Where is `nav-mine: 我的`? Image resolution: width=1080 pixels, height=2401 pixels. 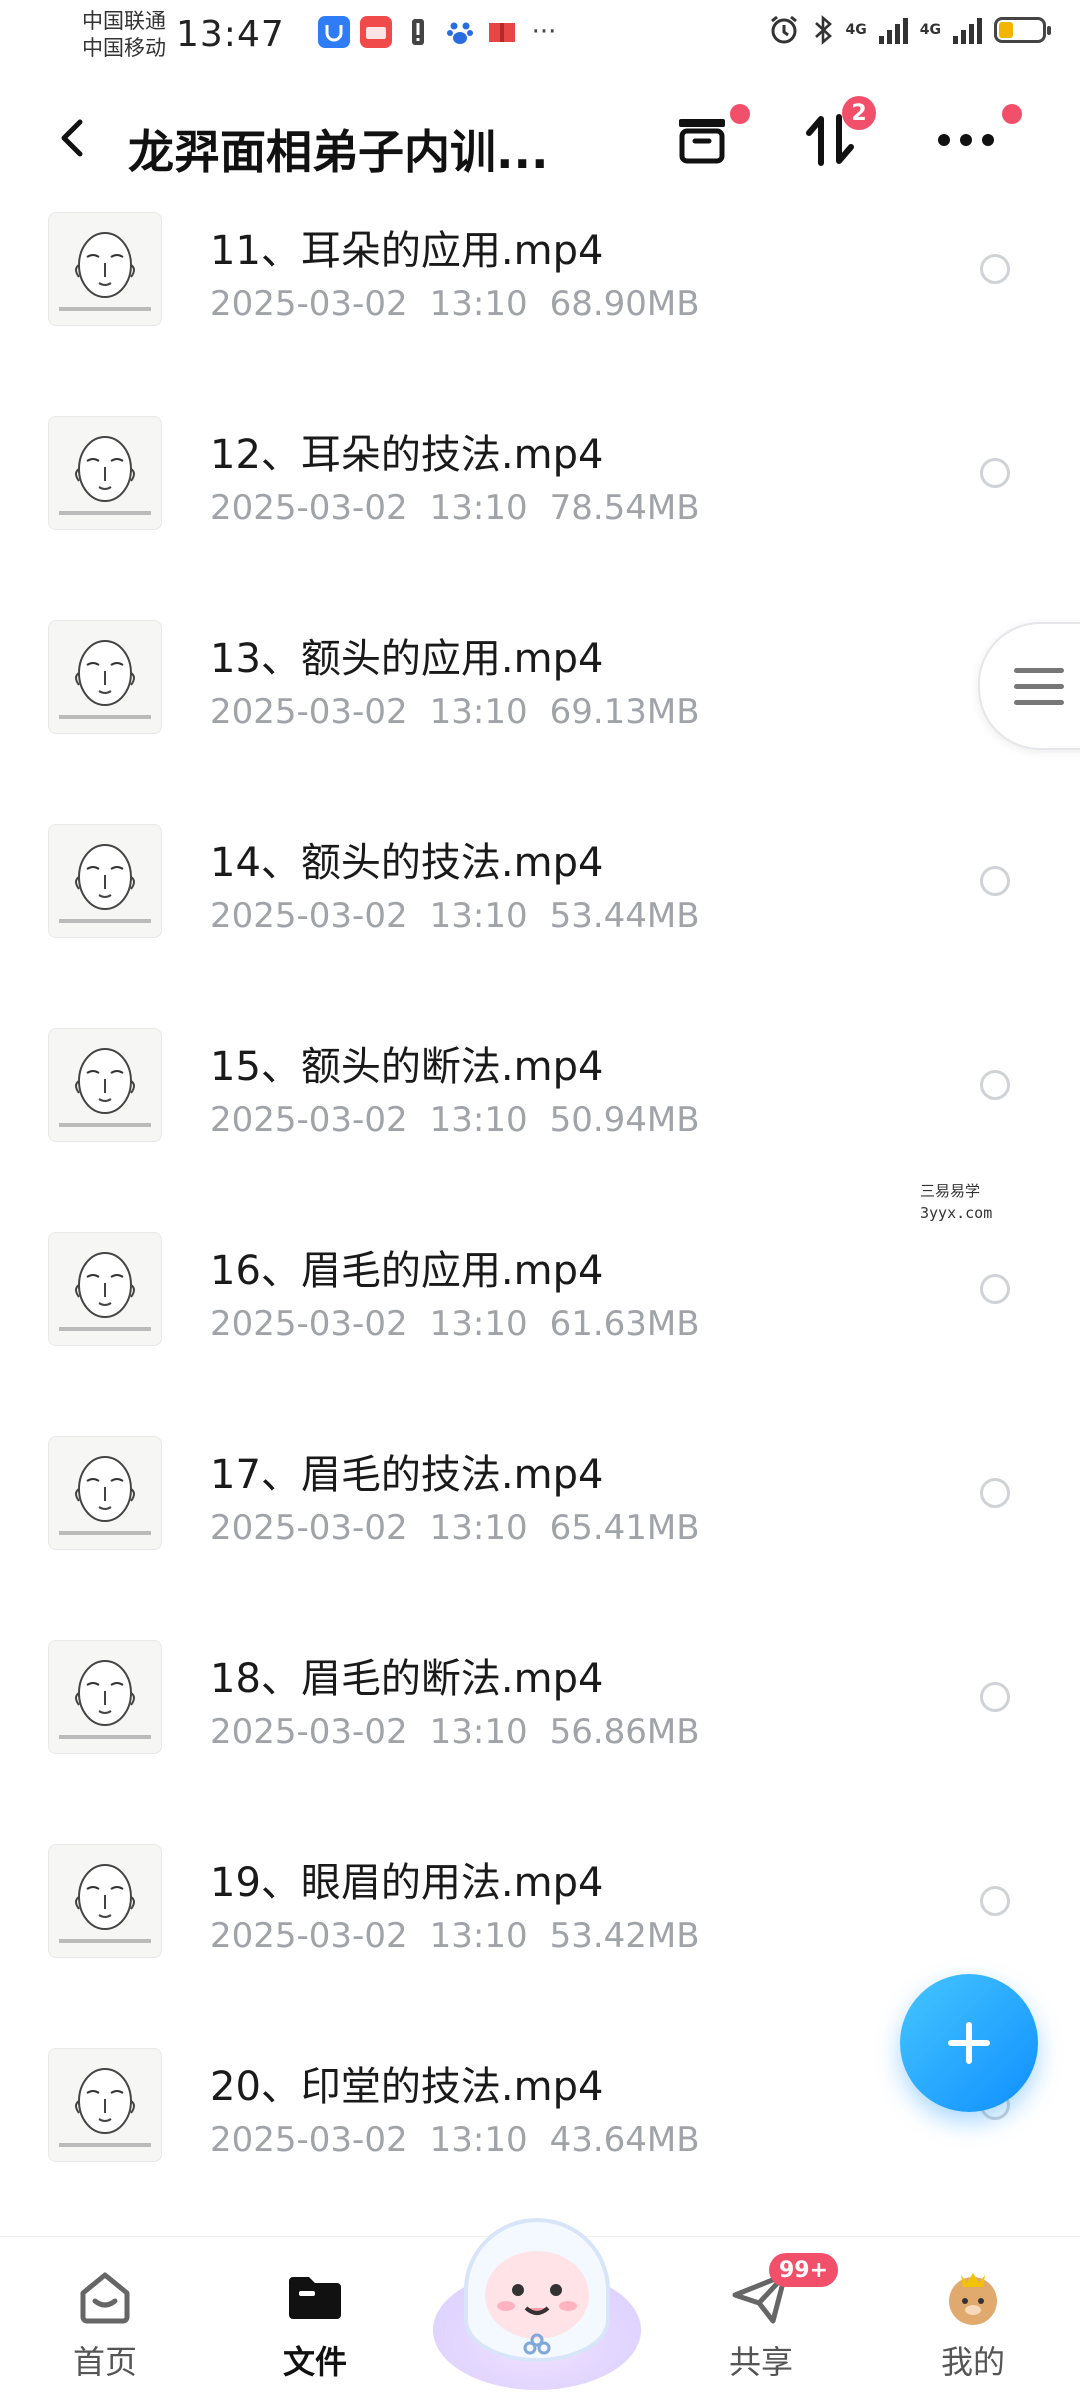 nav-mine: 我的 is located at coordinates (973, 2324).